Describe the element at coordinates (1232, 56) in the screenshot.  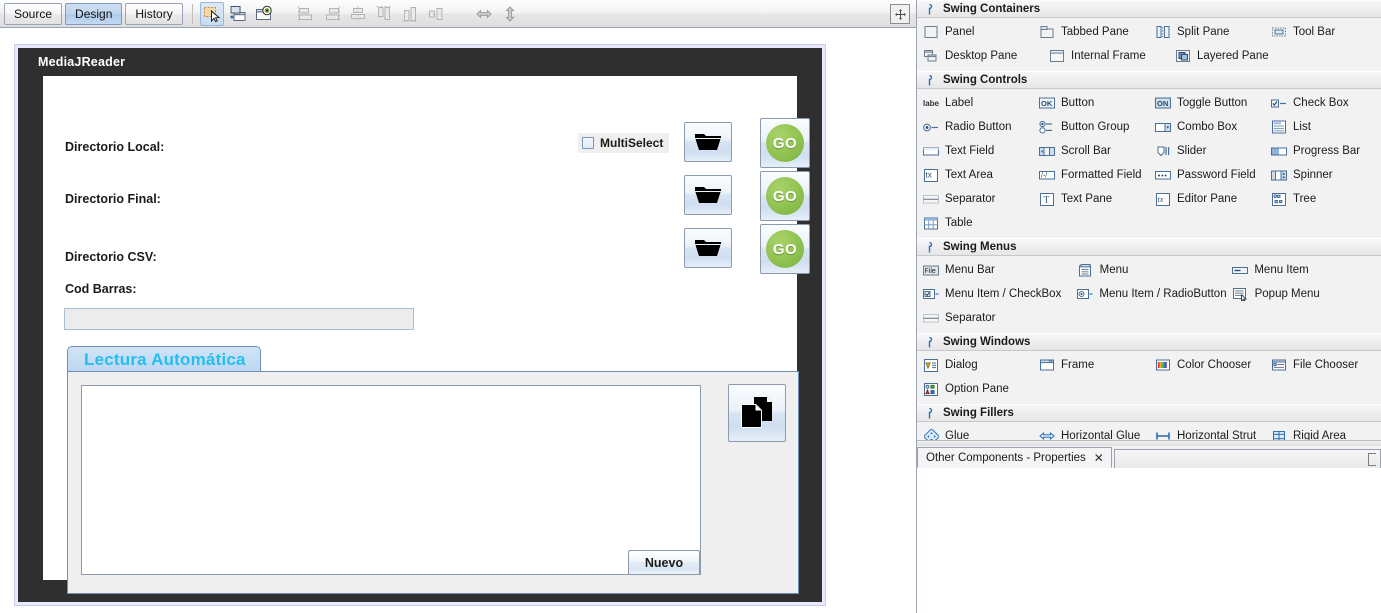
I see `palette-item-layered-pane: Layered Pane` at that location.